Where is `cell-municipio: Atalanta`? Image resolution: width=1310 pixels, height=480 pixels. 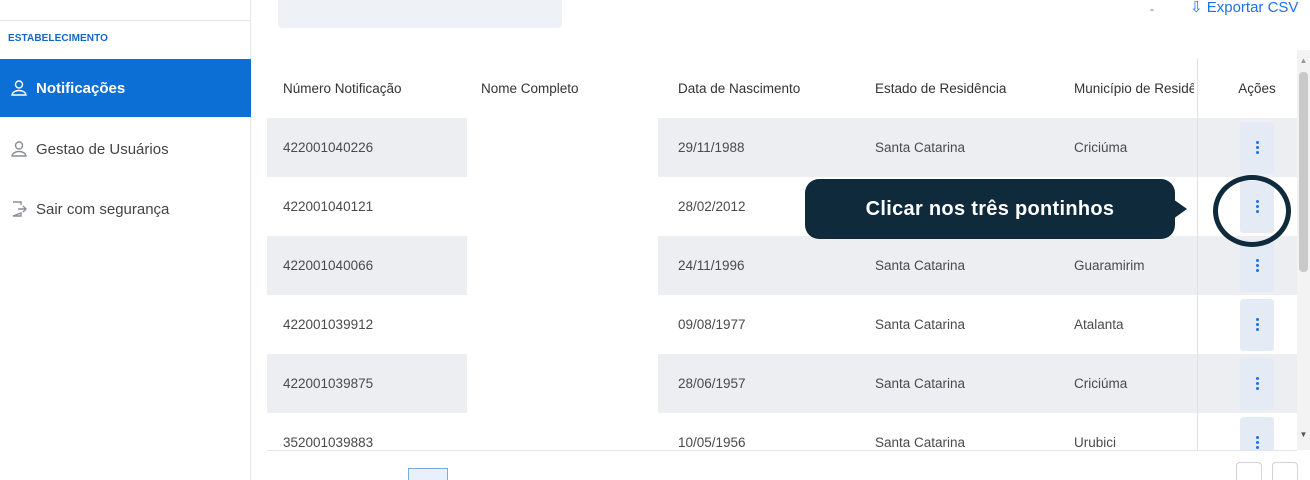 cell-municipio: Atalanta is located at coordinates (1099, 324).